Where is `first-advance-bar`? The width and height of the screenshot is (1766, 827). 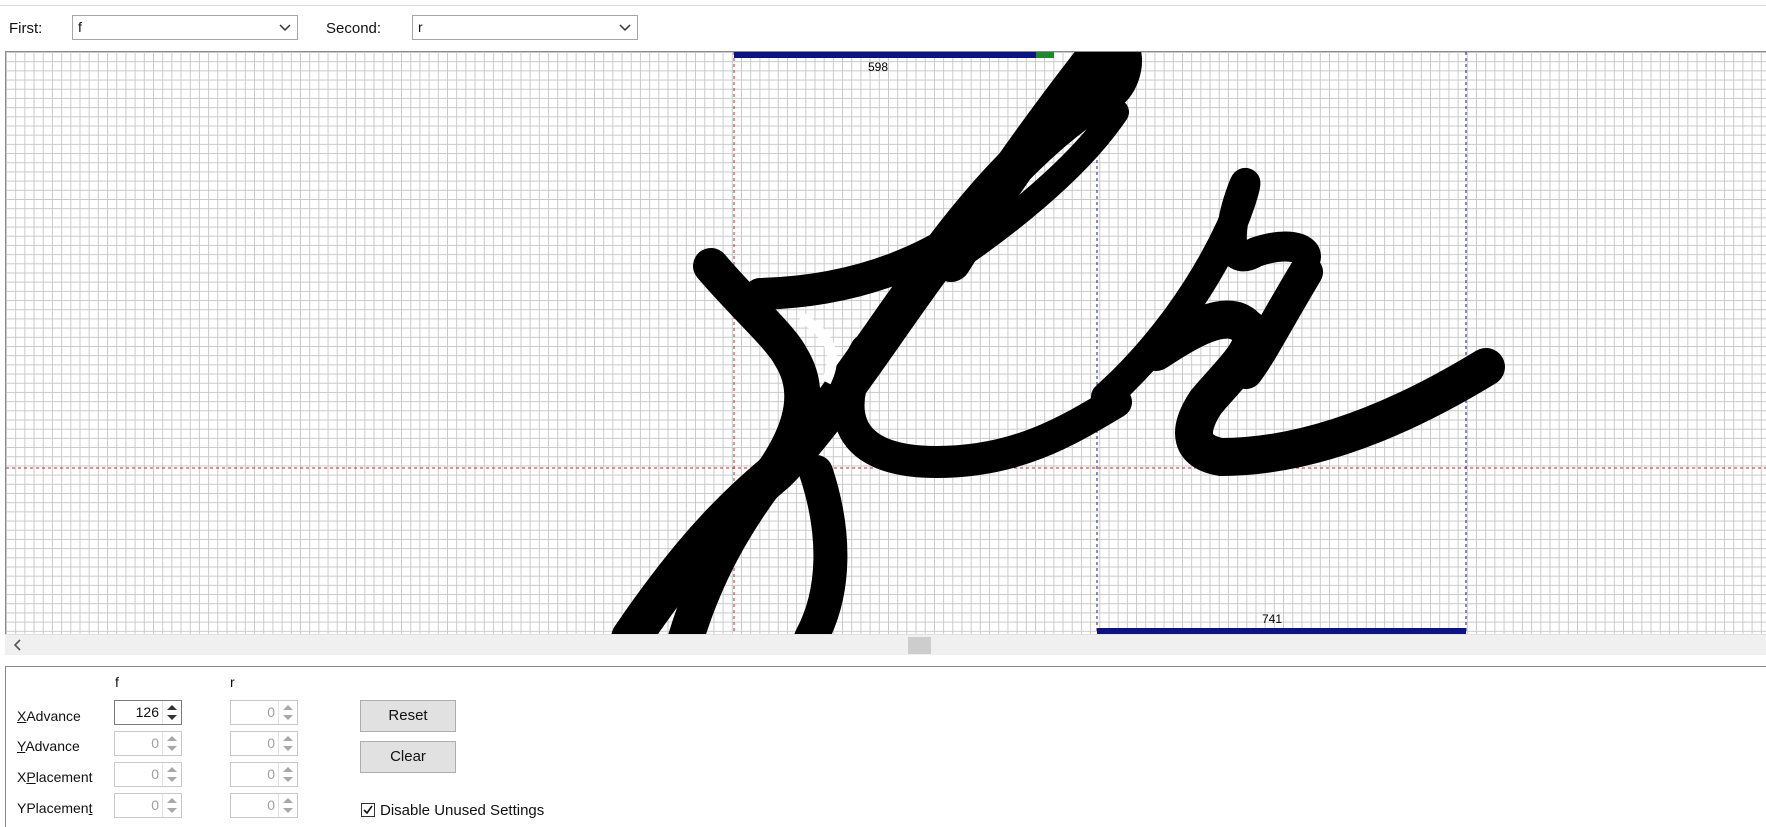
first-advance-bar is located at coordinates (885, 55).